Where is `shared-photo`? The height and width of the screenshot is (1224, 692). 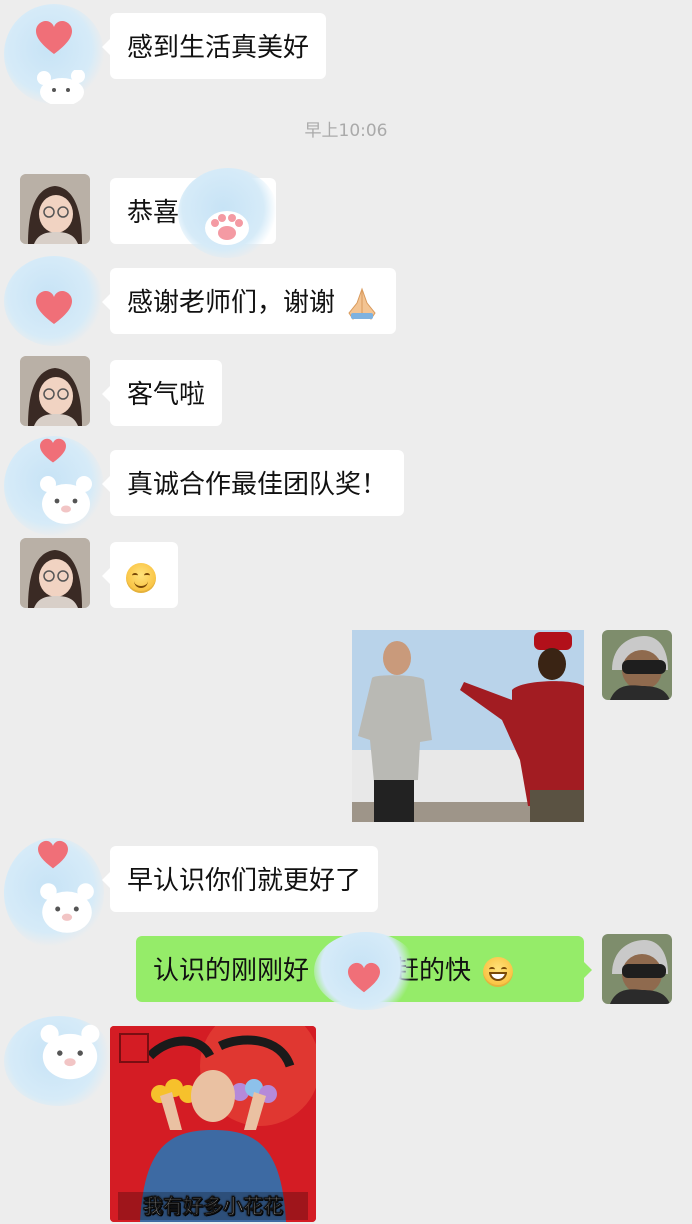
shared-photo is located at coordinates (468, 726).